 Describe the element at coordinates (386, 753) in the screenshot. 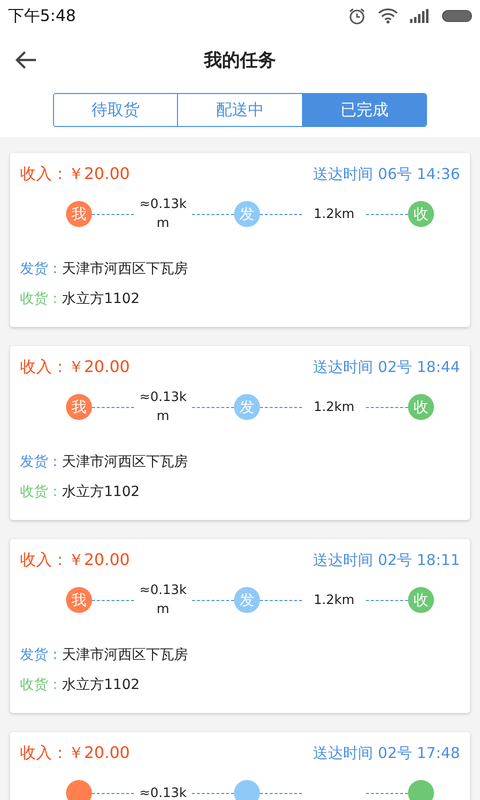

I see `delivery-time: 送达时间 02号 17:48` at that location.